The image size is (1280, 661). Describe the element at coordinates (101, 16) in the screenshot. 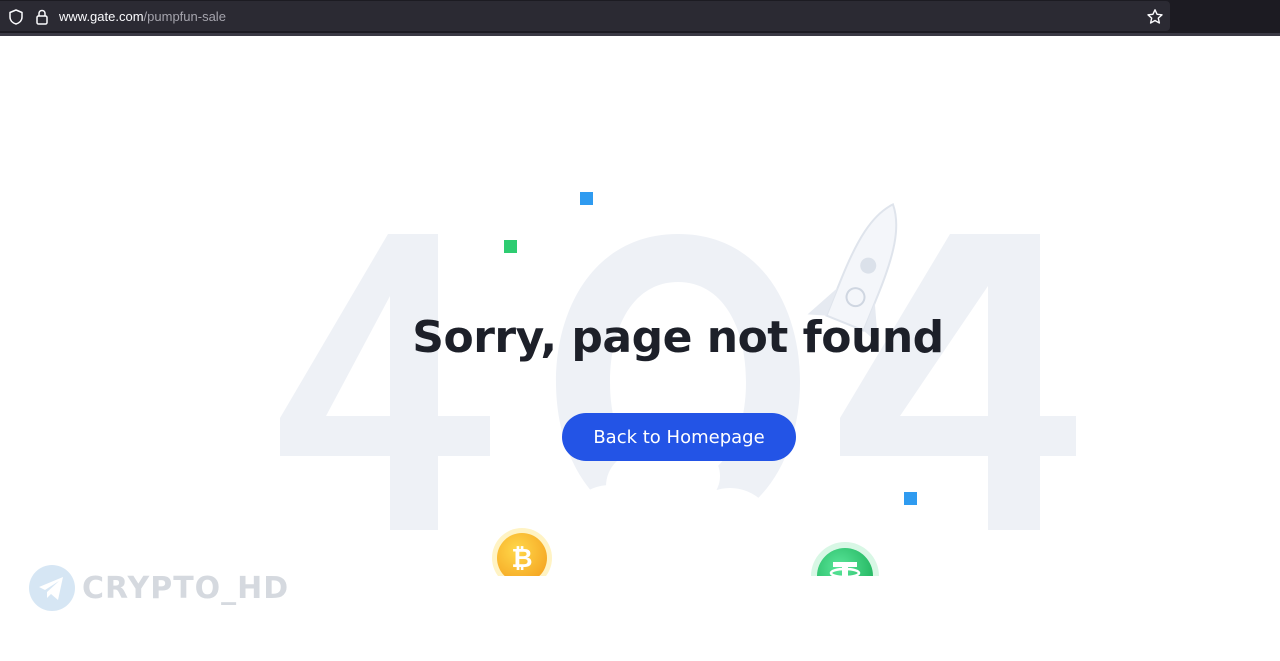

I see `url-host: www.gate.com` at that location.